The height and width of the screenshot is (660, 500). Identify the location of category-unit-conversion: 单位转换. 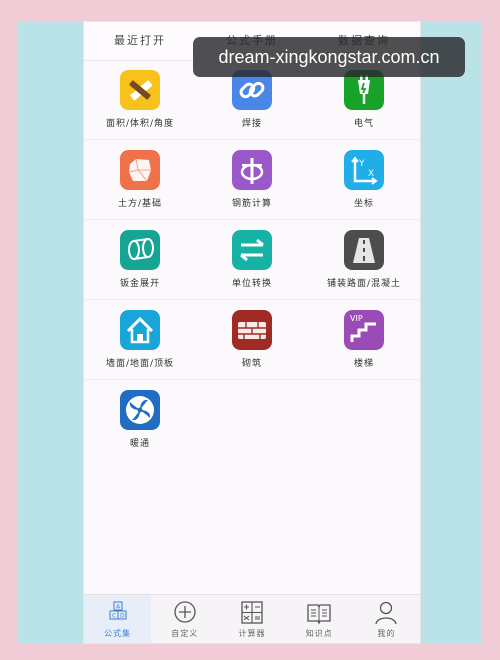
(252, 259).